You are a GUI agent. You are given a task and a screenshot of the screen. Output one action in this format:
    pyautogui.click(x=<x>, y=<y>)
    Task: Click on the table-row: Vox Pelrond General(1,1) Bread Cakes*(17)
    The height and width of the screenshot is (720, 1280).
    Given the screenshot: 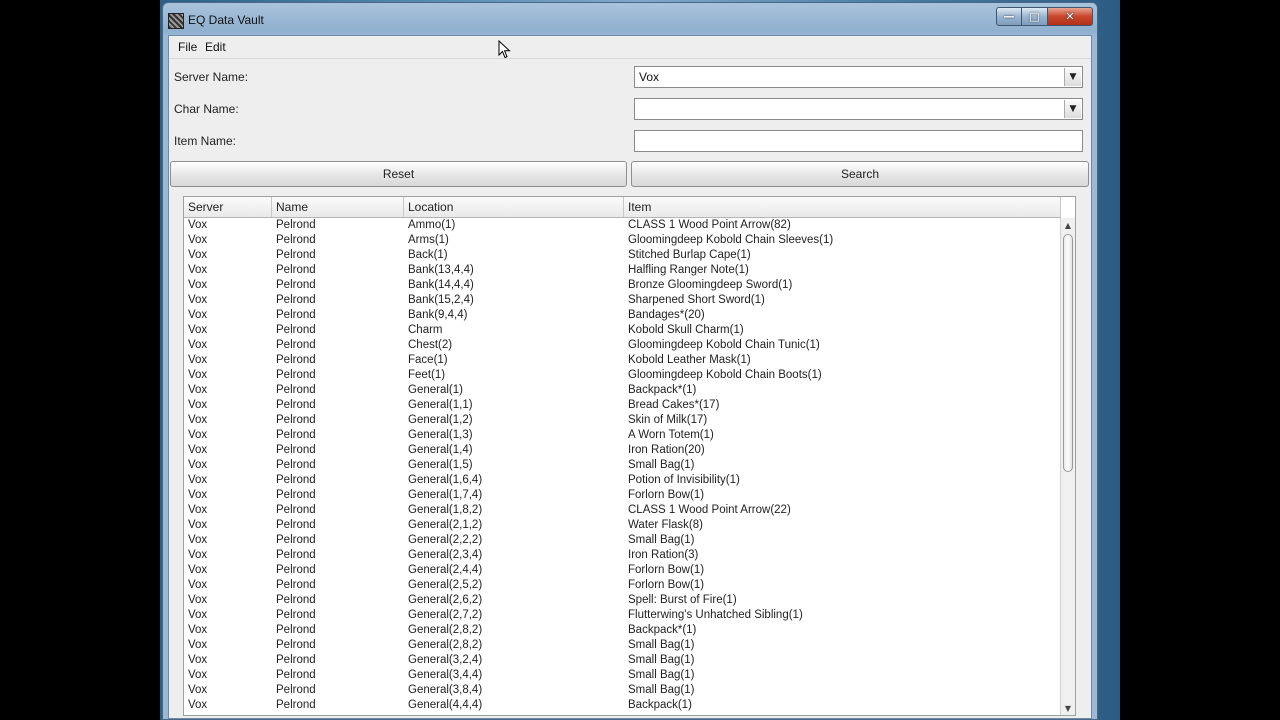 What is the action you would take?
    pyautogui.click(x=622, y=405)
    